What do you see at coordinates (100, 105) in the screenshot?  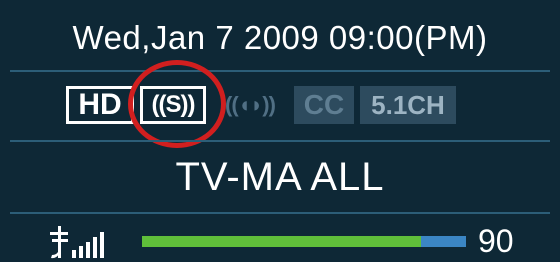 I see `hd-badge: HD` at bounding box center [100, 105].